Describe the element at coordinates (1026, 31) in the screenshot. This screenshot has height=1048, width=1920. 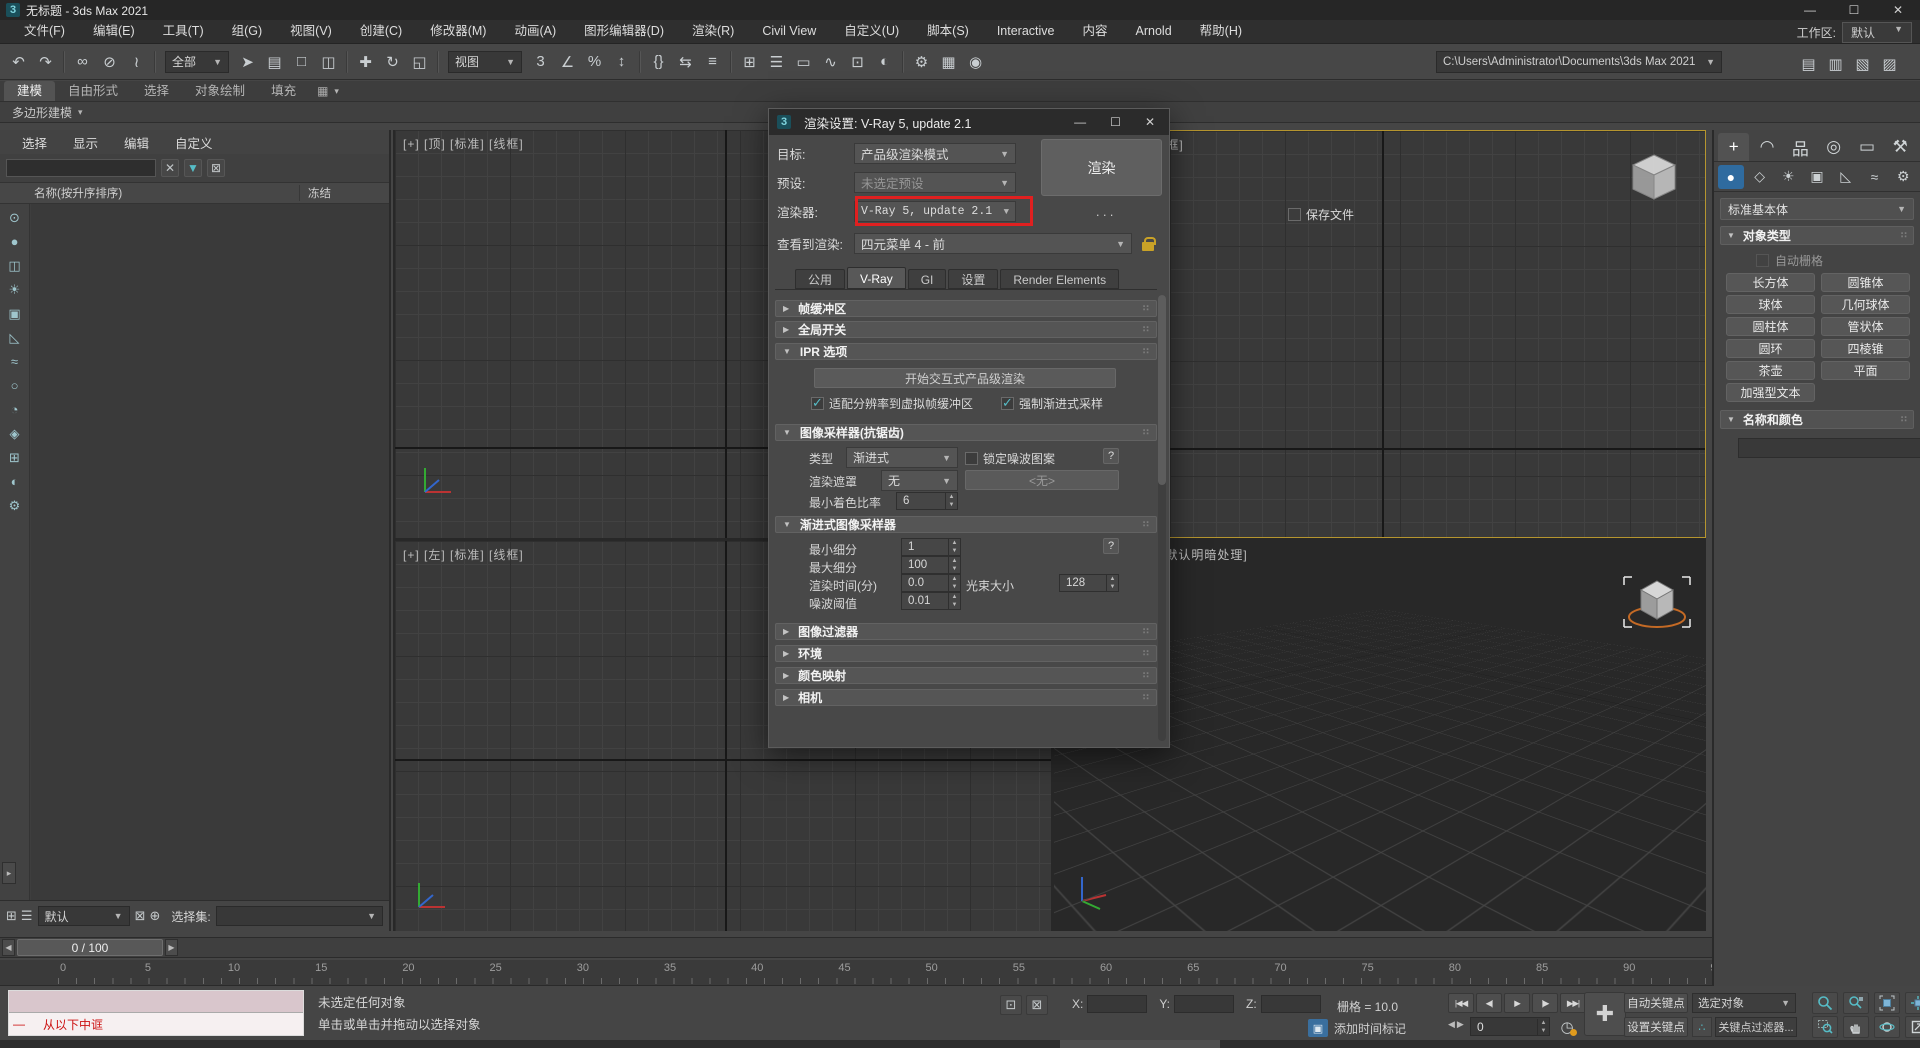
I see `menu-item: Interactive` at that location.